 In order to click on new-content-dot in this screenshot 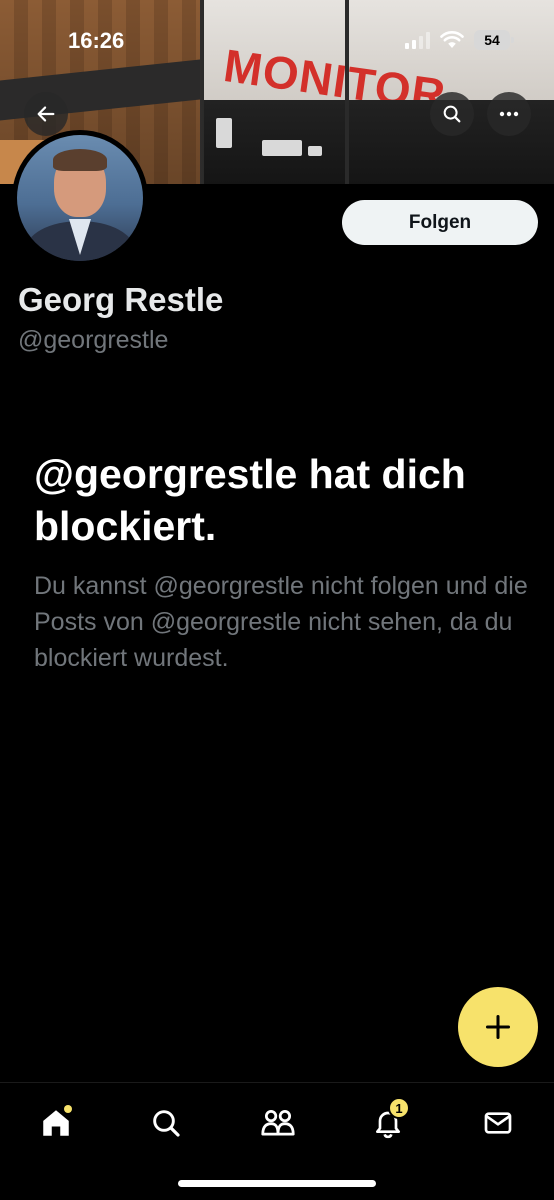, I will do `click(68, 1109)`.